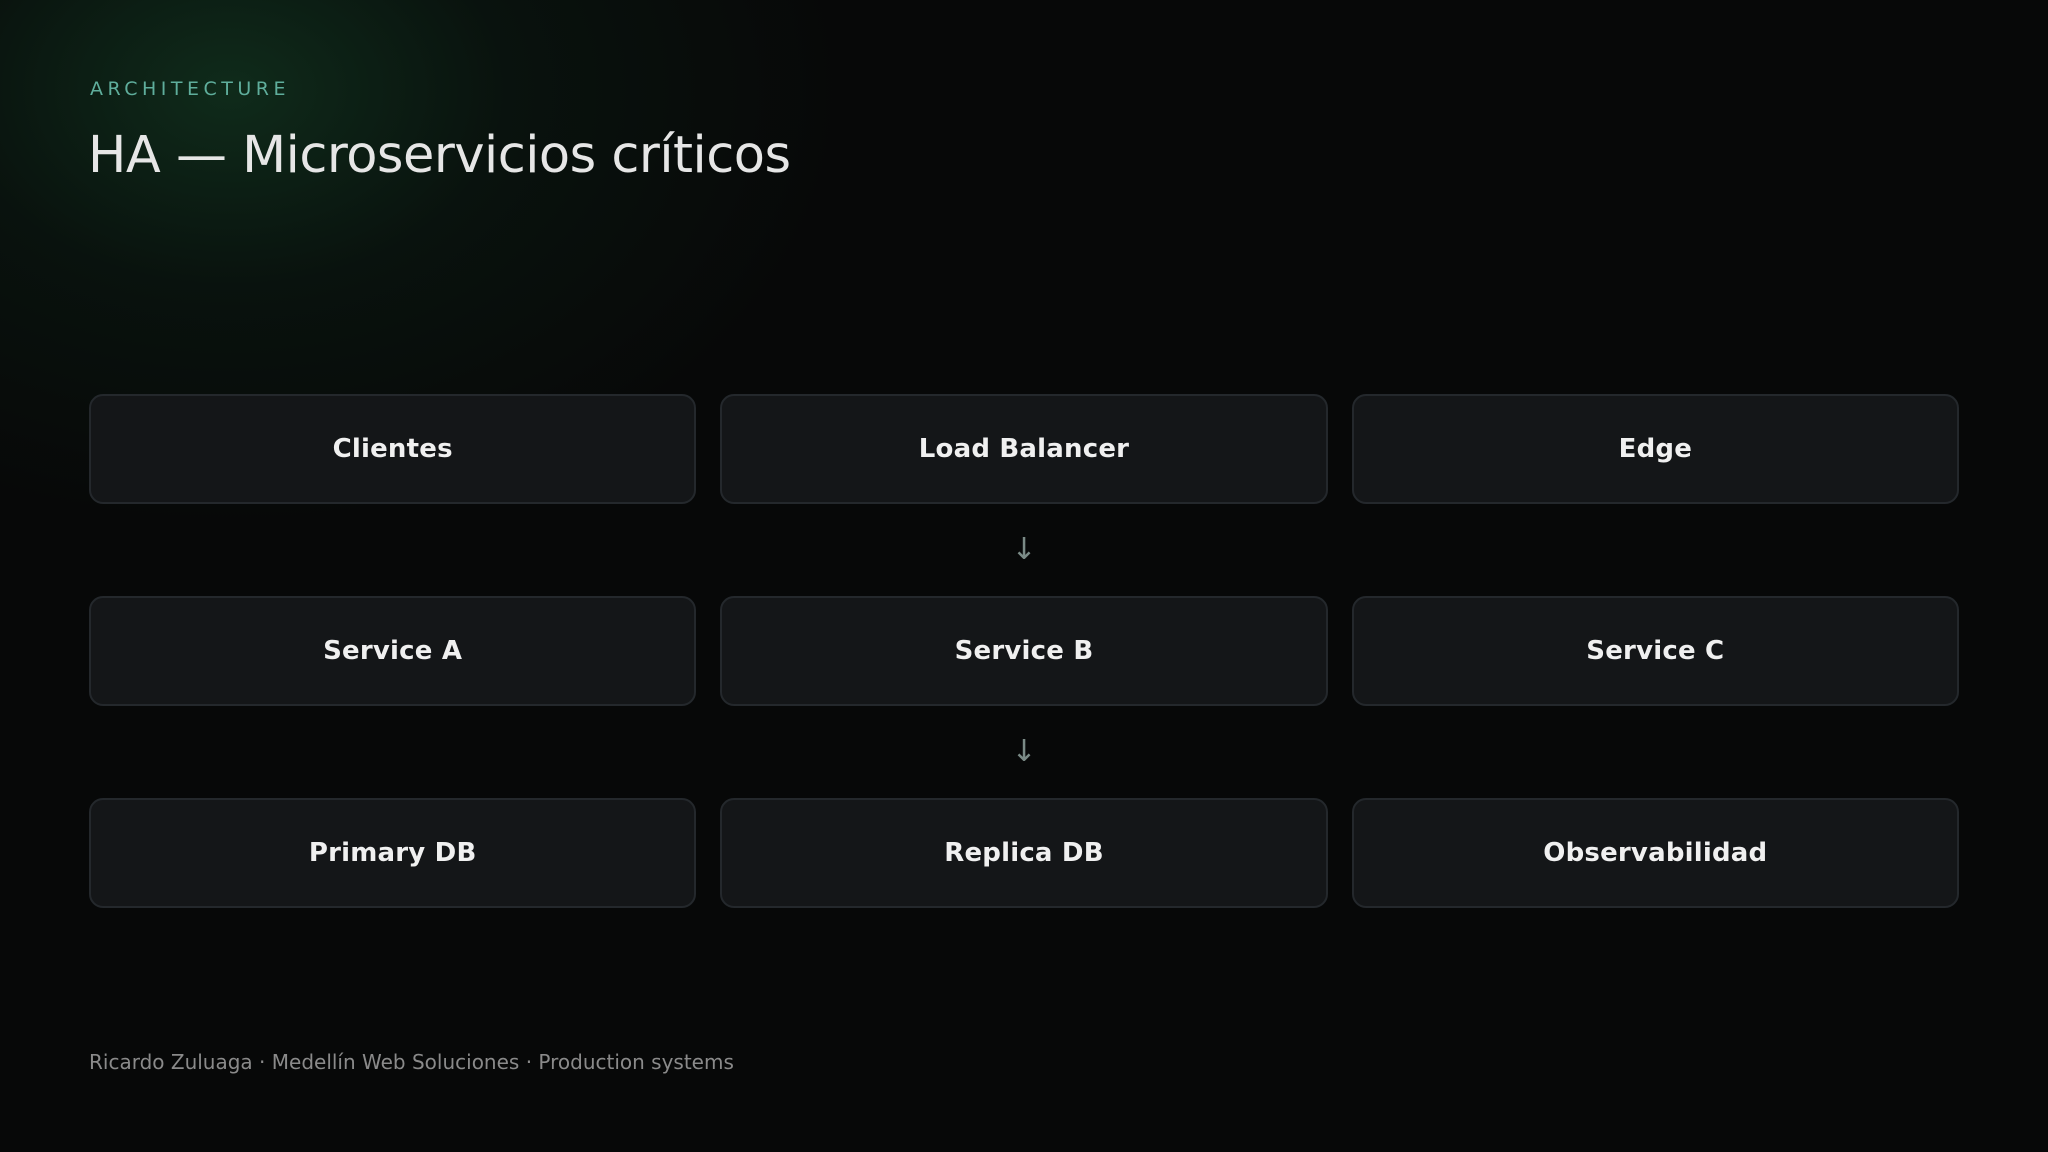 The image size is (2048, 1152). I want to click on node-service-c: Service C, so click(1655, 651).